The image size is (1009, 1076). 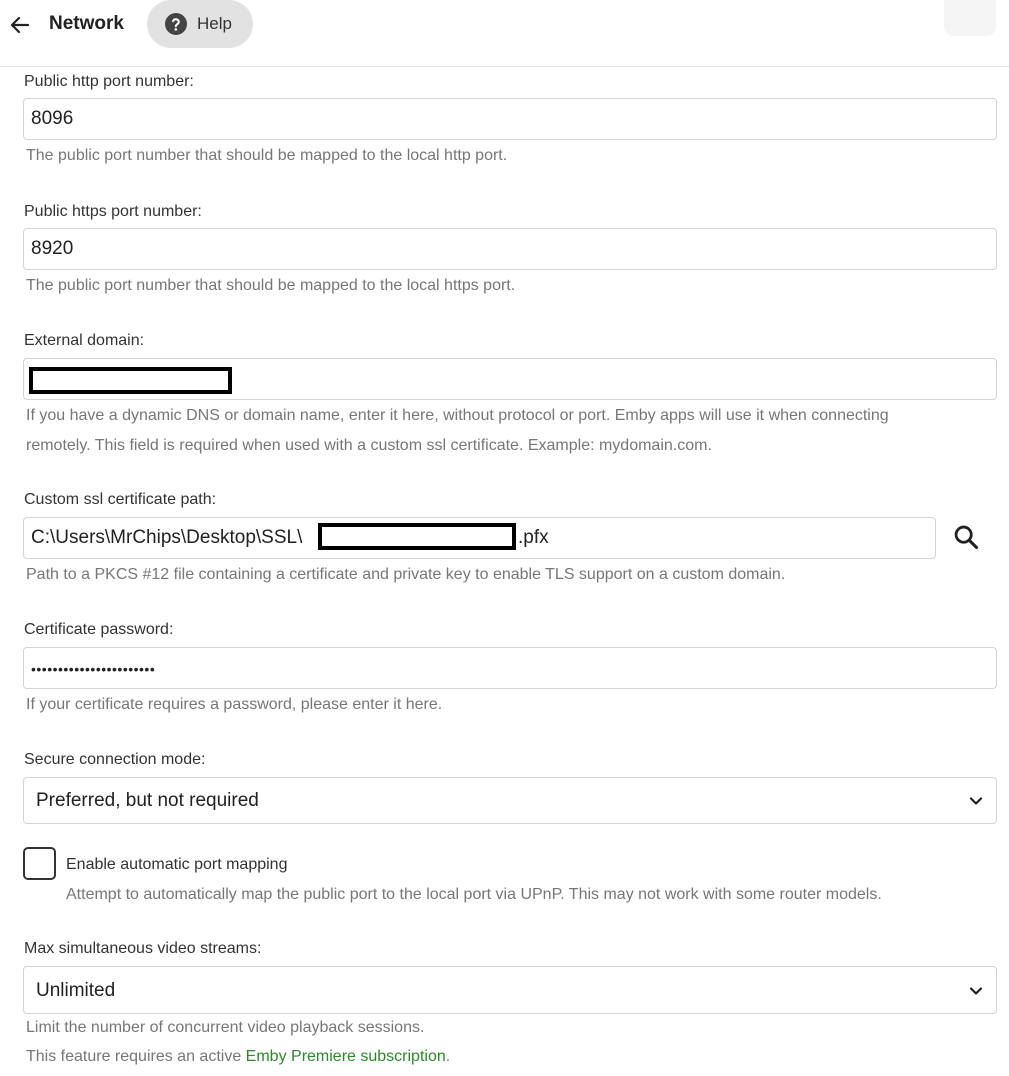 I want to click on arrow-left-icon, so click(x=20, y=25).